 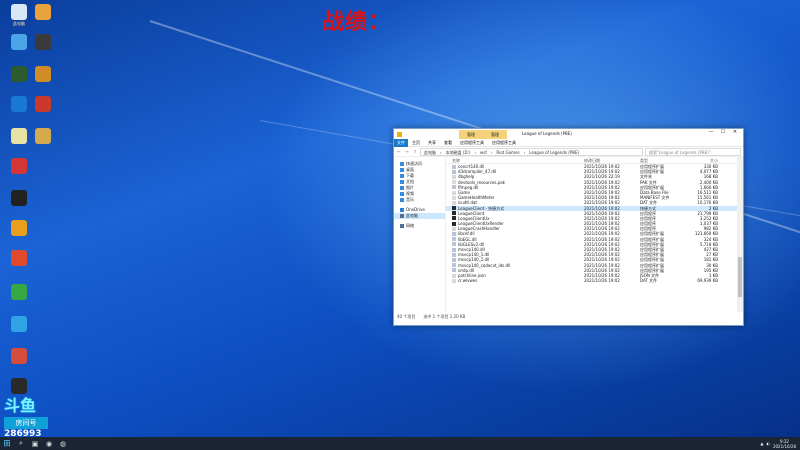 I want to click on system-tray: ▲ ◐ 9:32 2021/10/28, so click(x=778, y=443).